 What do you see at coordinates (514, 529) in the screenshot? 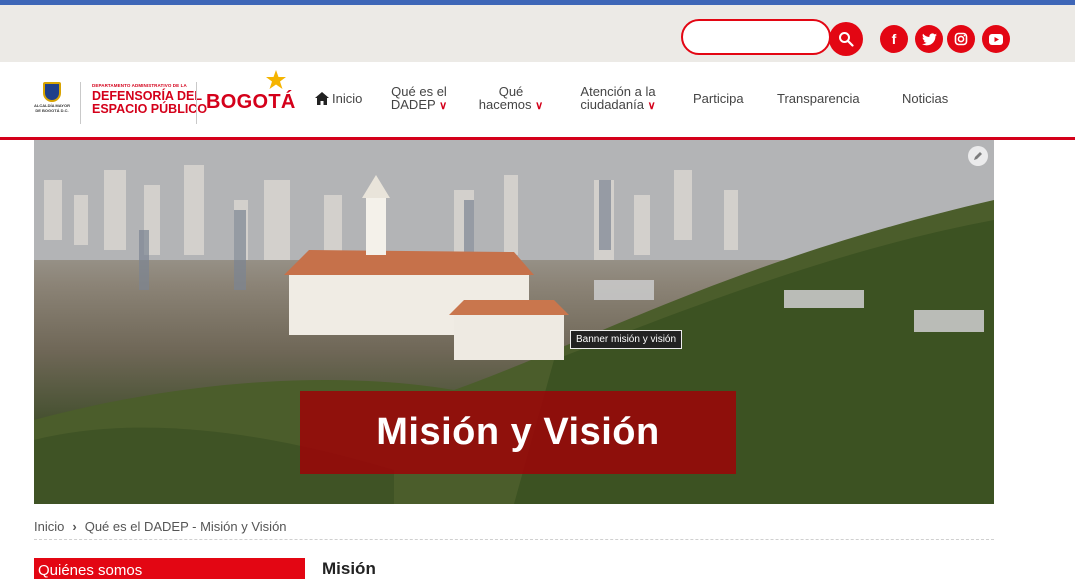
I see `breadcrumb: Inicio › Qué es el DADEP - Misión y Visión` at bounding box center [514, 529].